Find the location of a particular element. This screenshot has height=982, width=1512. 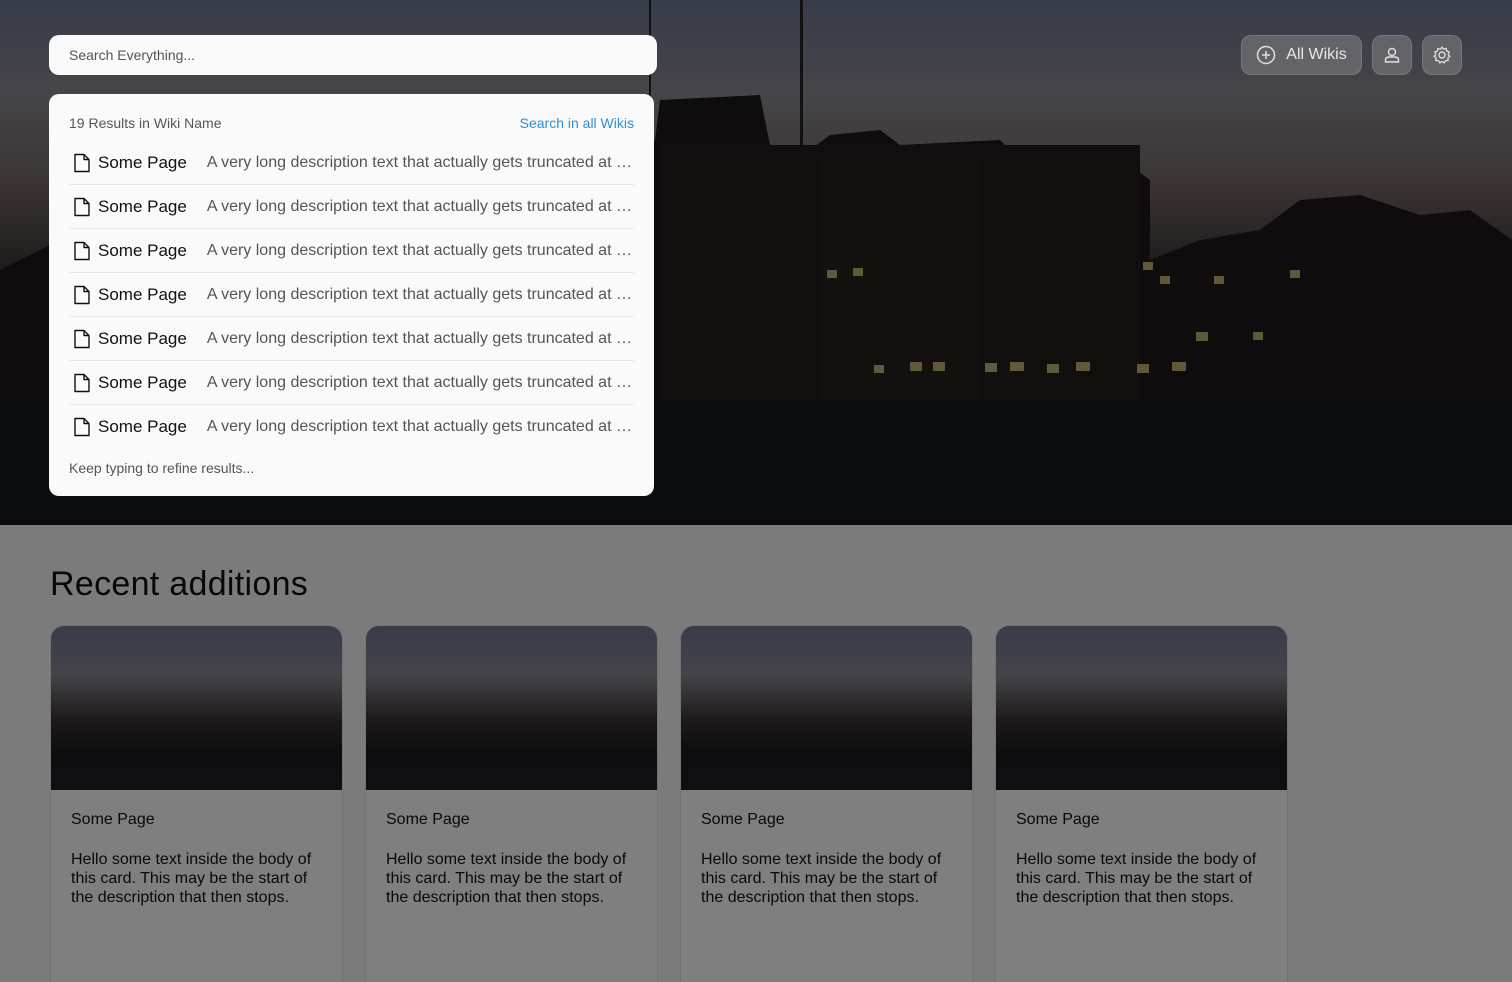

all-wikis-button: All Wikis is located at coordinates (1301, 55).